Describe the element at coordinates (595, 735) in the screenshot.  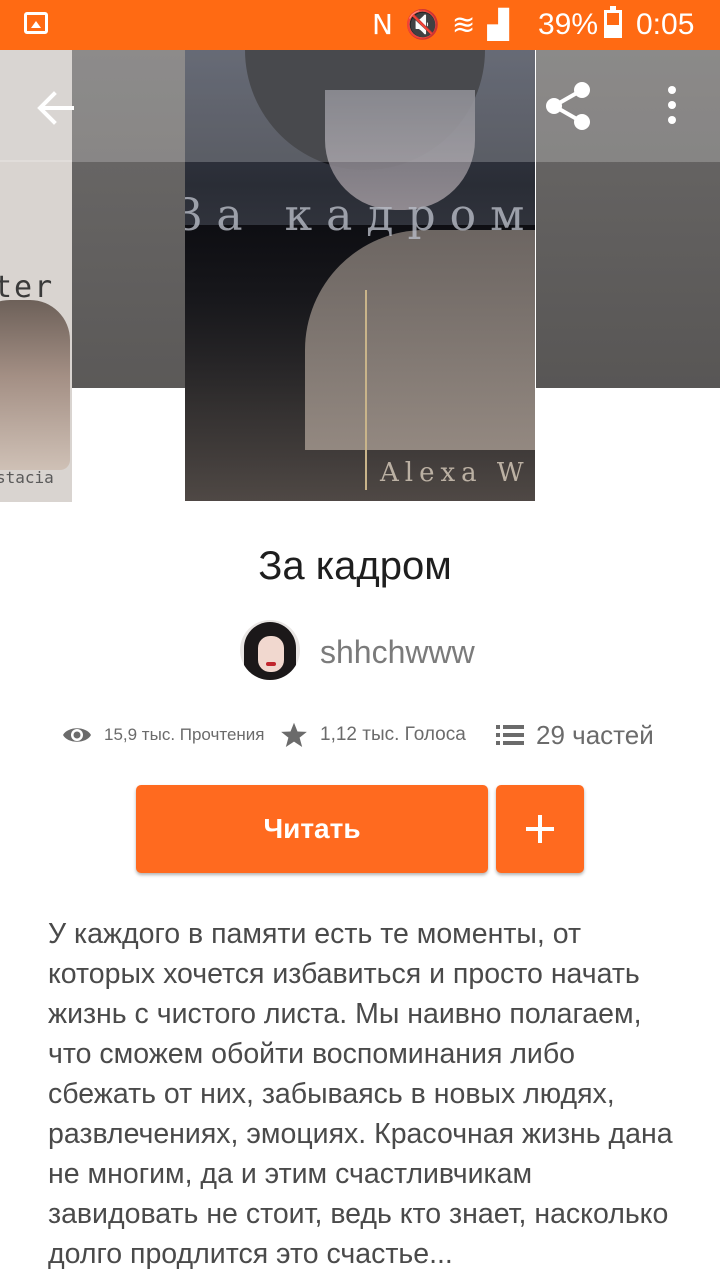
I see `parts-count: 29 частей` at that location.